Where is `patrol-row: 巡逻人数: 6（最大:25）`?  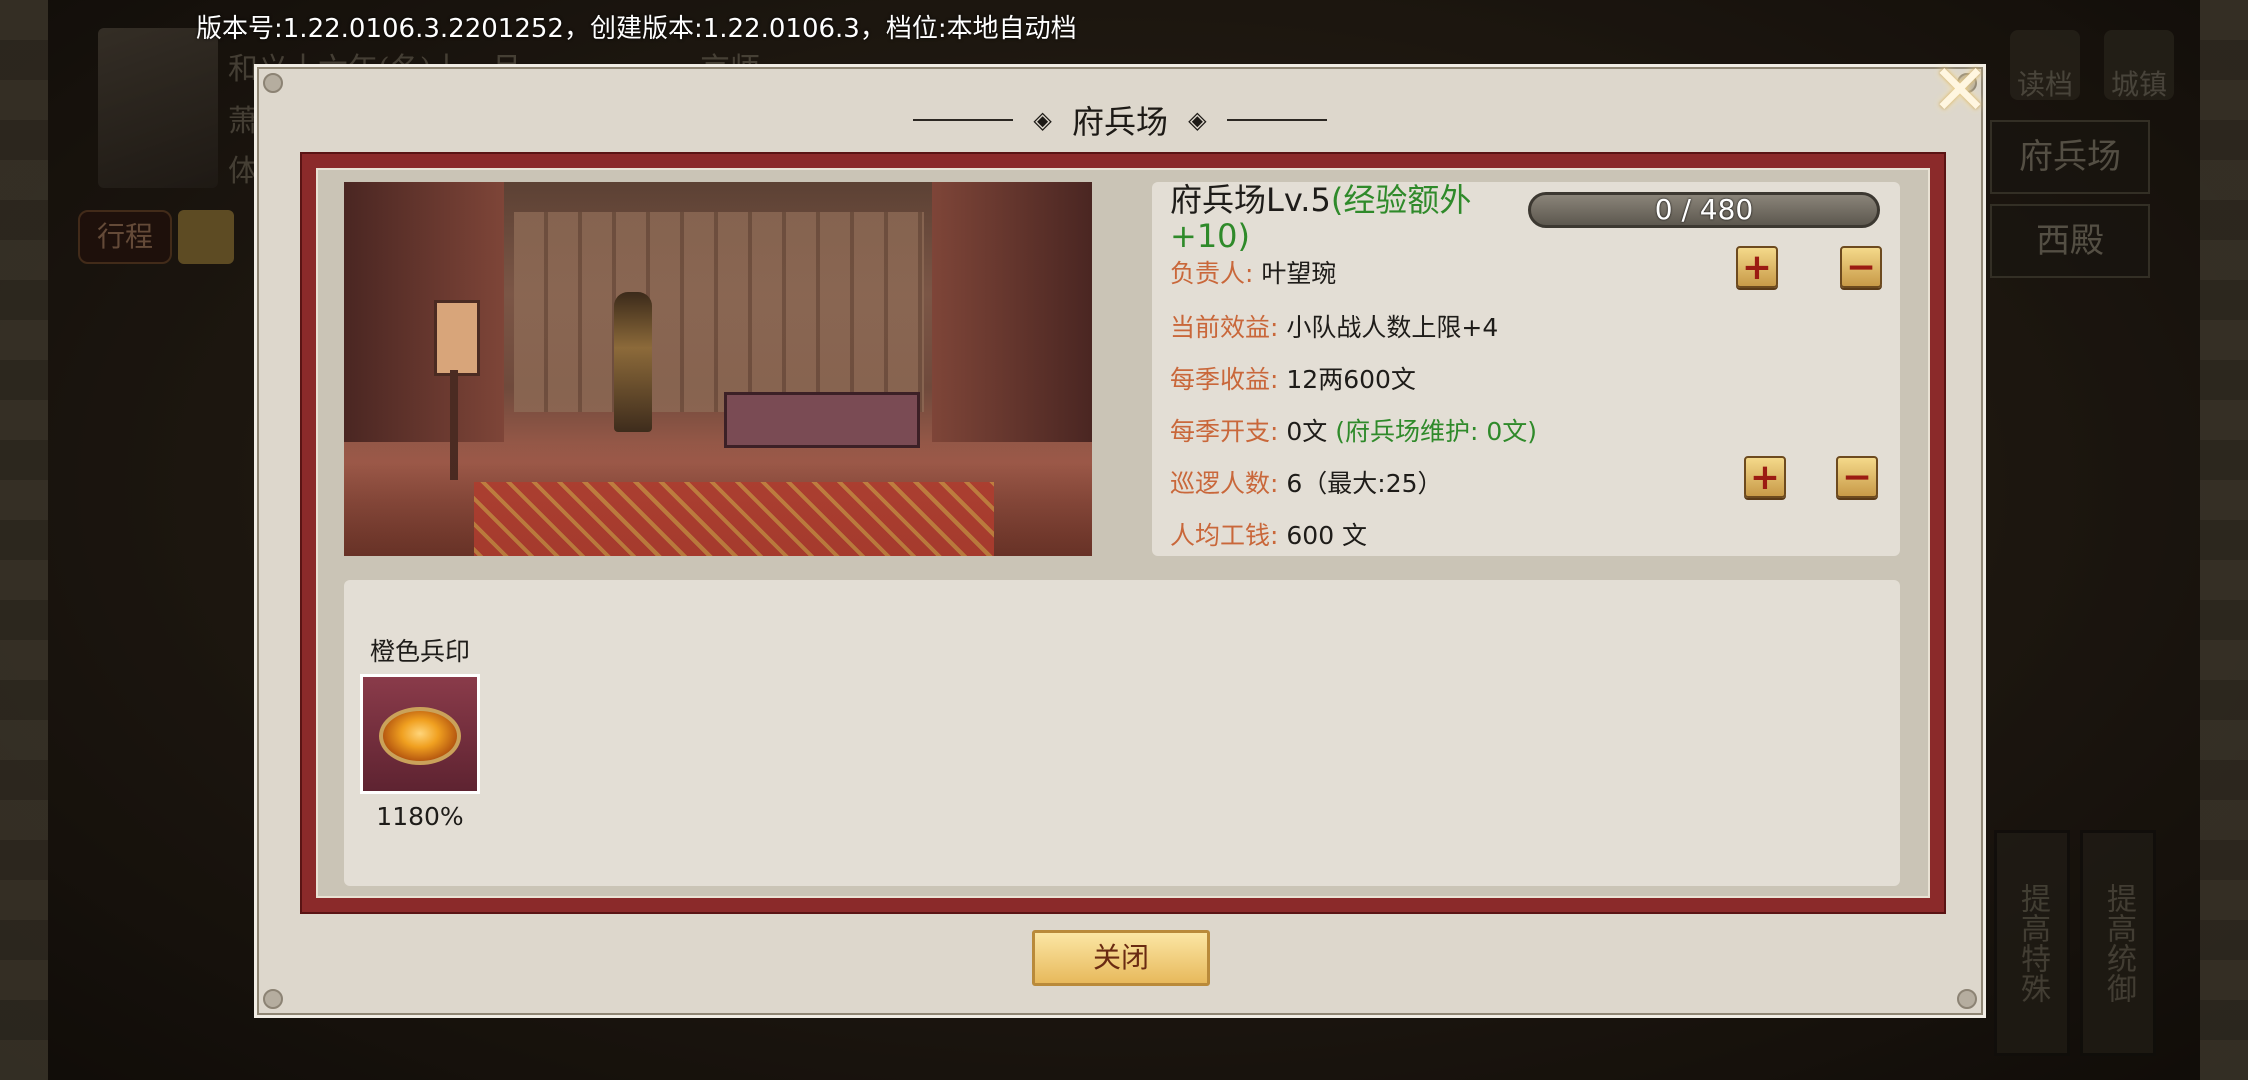 patrol-row: 巡逻人数: 6（最大:25） is located at coordinates (1306, 482).